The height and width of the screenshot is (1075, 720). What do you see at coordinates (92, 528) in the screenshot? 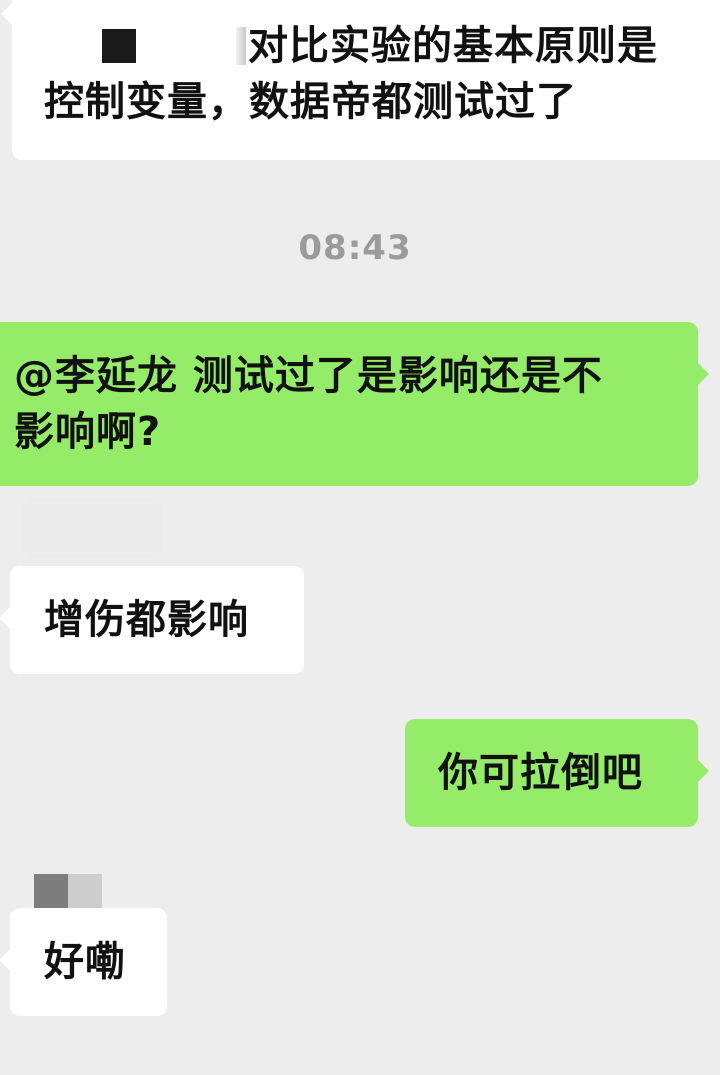
I see `blurred-area` at bounding box center [92, 528].